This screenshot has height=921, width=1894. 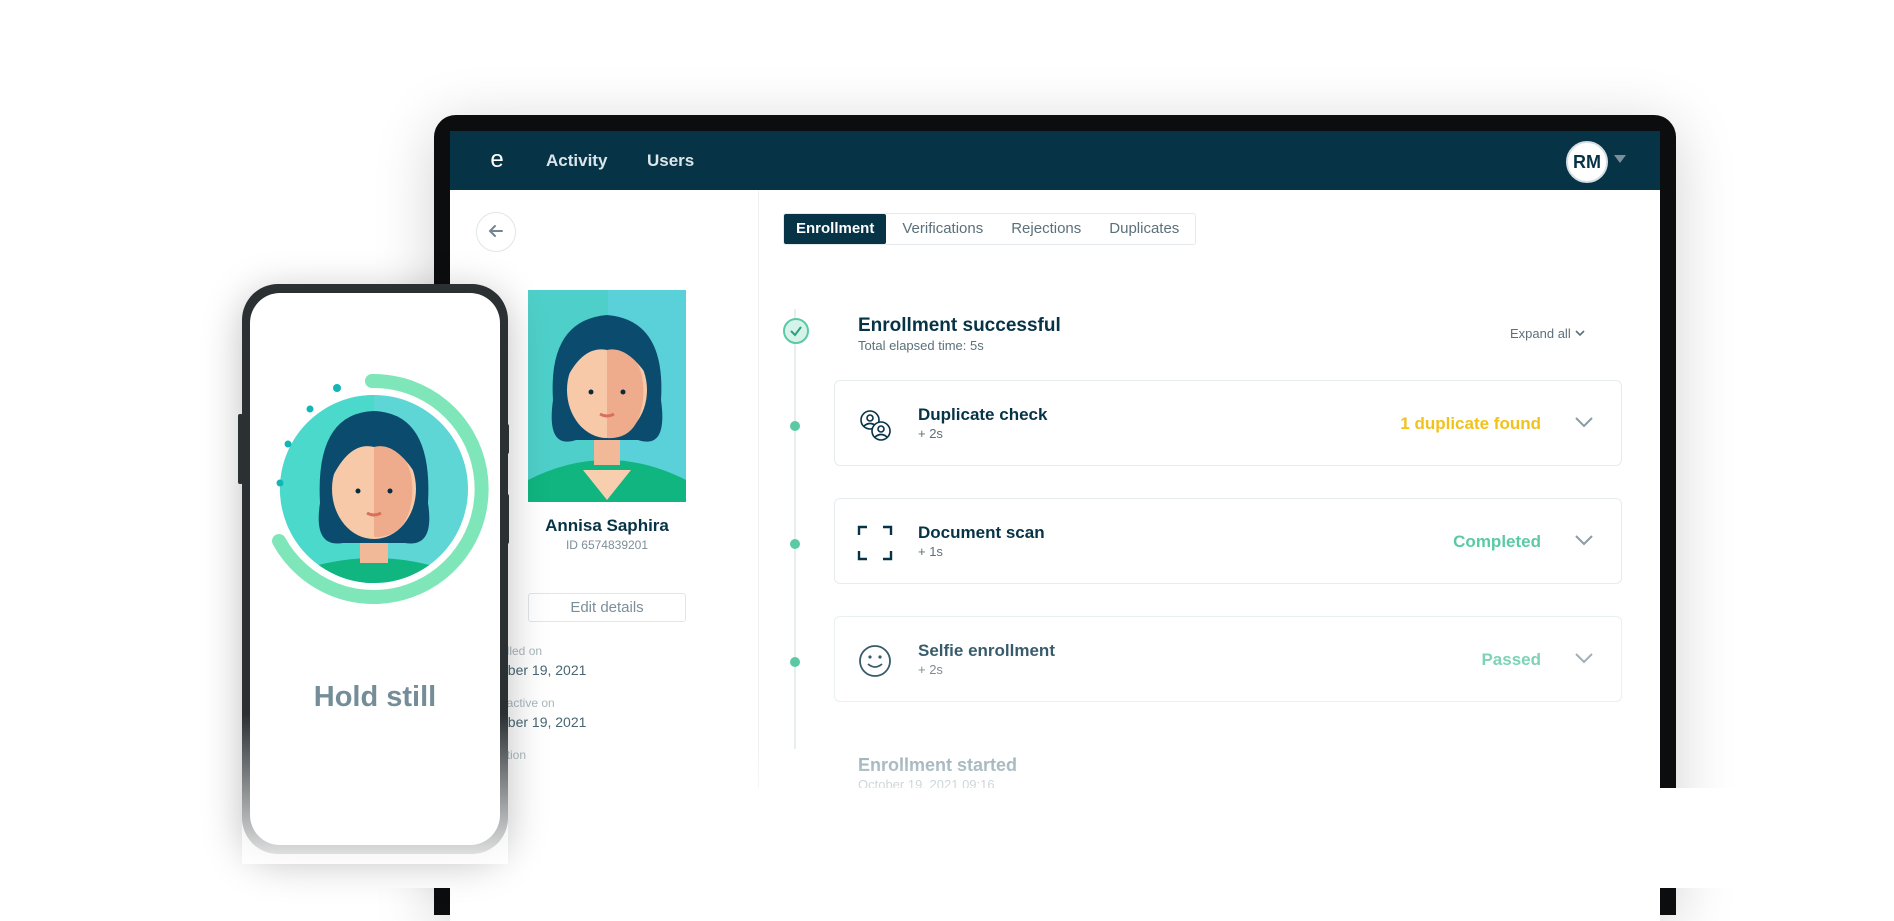 What do you see at coordinates (1511, 659) in the screenshot?
I see `step-status: Passed` at bounding box center [1511, 659].